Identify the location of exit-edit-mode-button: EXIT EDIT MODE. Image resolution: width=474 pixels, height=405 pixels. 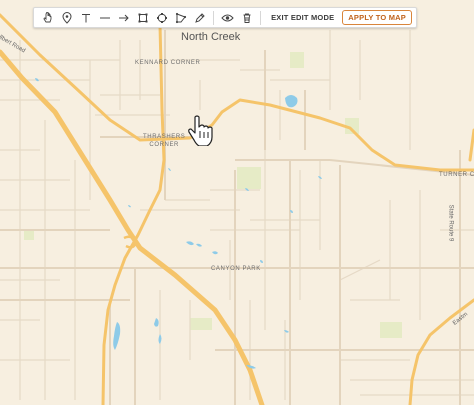
(302, 17).